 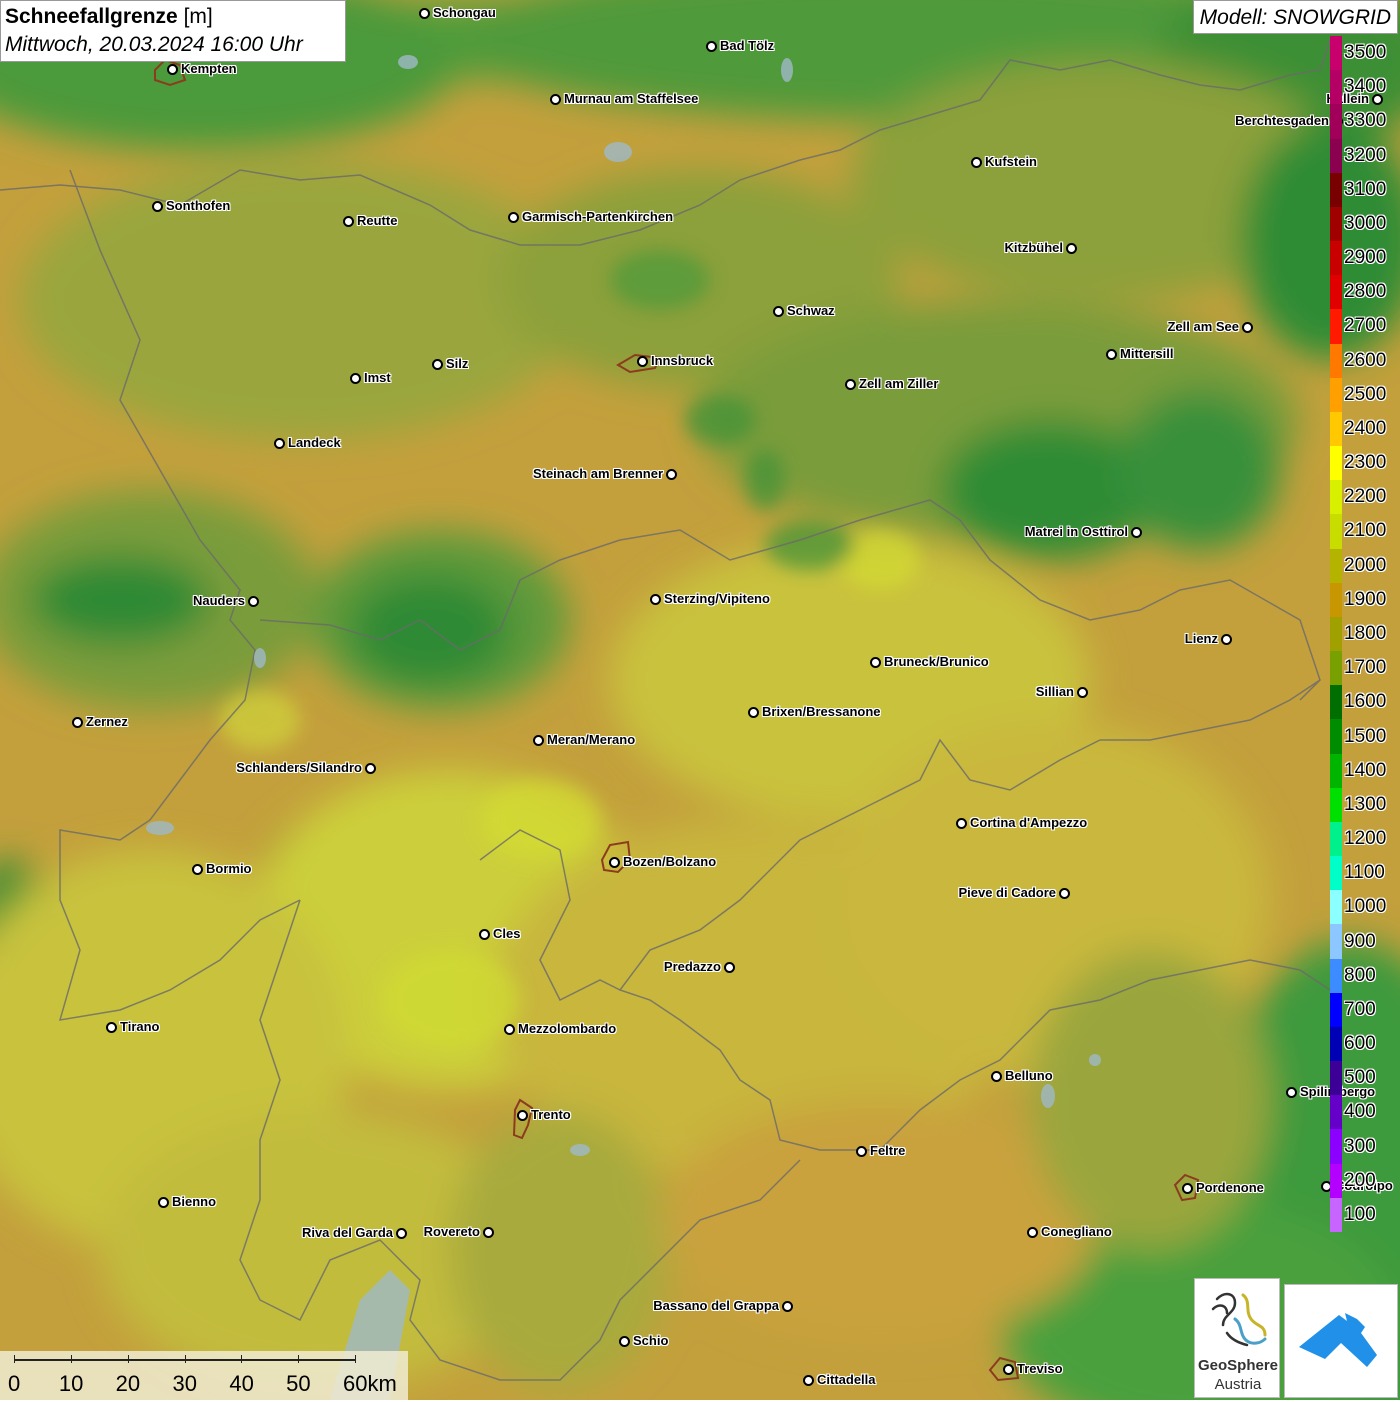 What do you see at coordinates (377, 377) in the screenshot?
I see `city-label: Imst` at bounding box center [377, 377].